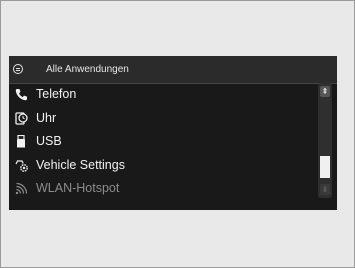  Describe the element at coordinates (325, 189) in the screenshot. I see `scroll-down-button: ⇟` at that location.